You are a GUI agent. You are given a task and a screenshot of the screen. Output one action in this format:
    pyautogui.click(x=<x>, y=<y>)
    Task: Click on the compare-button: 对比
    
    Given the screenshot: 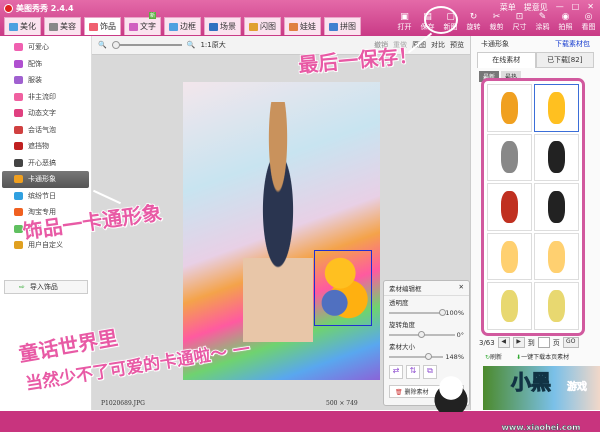 What is the action you would take?
    pyautogui.click(x=438, y=45)
    